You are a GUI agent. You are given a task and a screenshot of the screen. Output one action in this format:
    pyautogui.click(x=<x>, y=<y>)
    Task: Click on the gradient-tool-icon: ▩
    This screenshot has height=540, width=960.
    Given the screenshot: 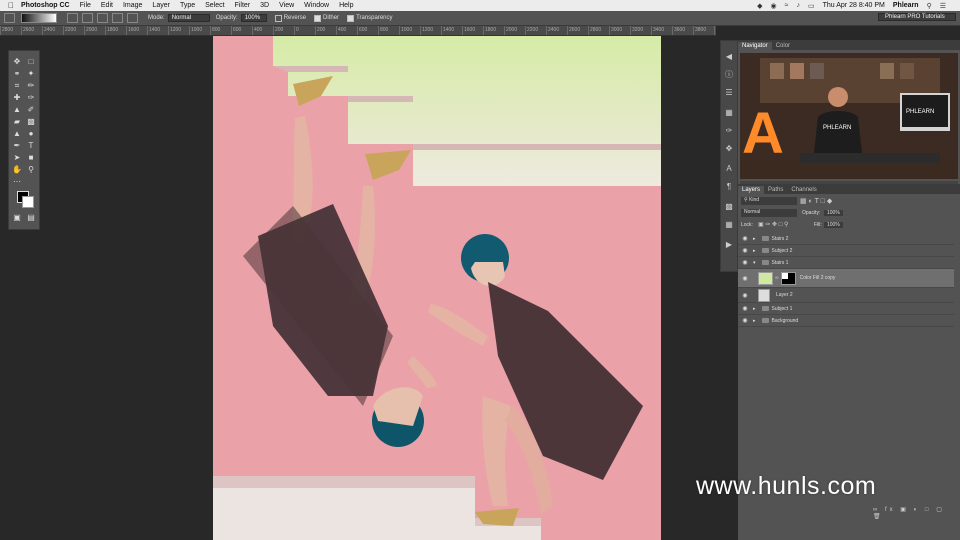 What is the action you would take?
    pyautogui.click(x=31, y=122)
    